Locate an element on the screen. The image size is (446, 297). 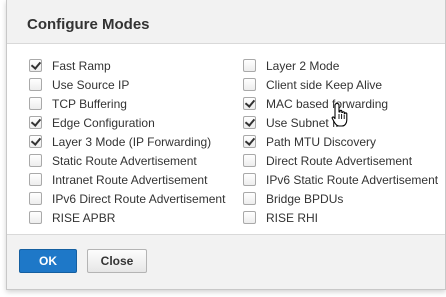
checkbox-static-route-advertisement is located at coordinates (35, 160).